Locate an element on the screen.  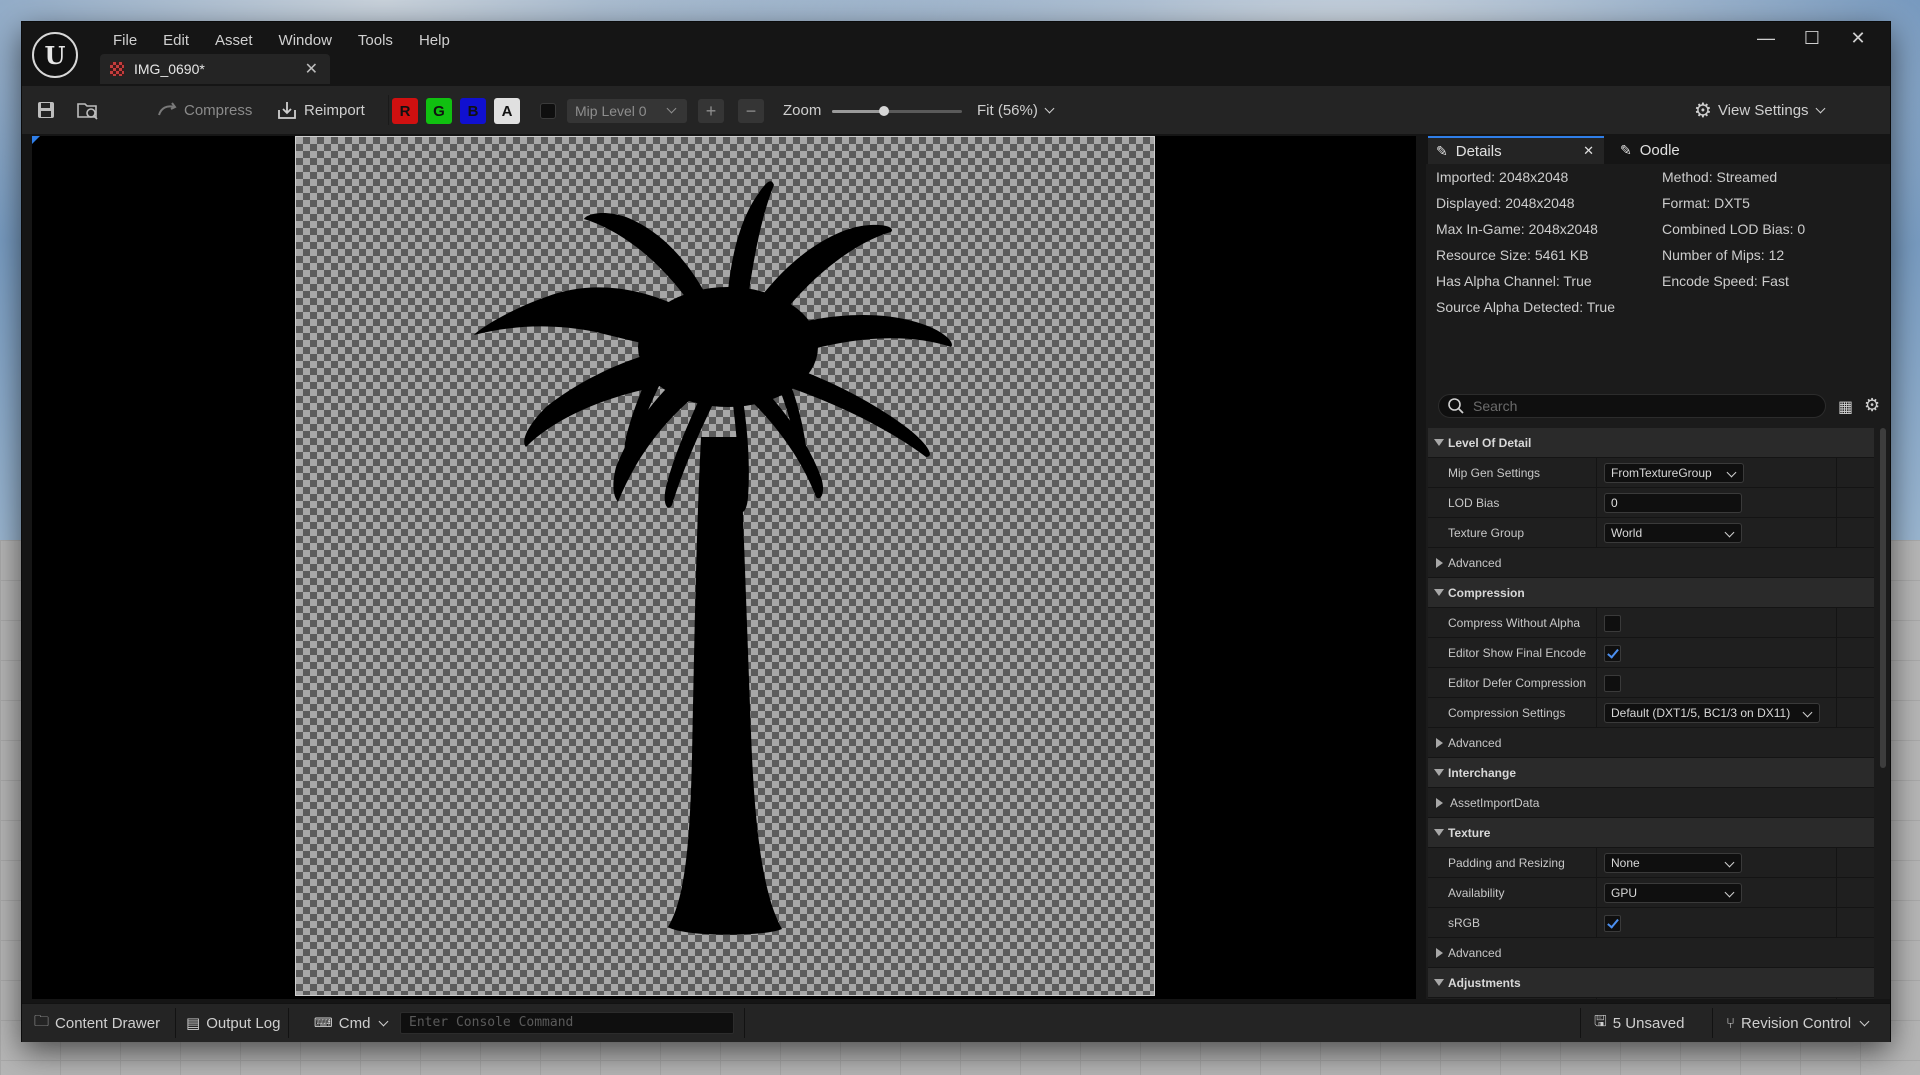
property-label: Advanced is located at coordinates (1475, 563).